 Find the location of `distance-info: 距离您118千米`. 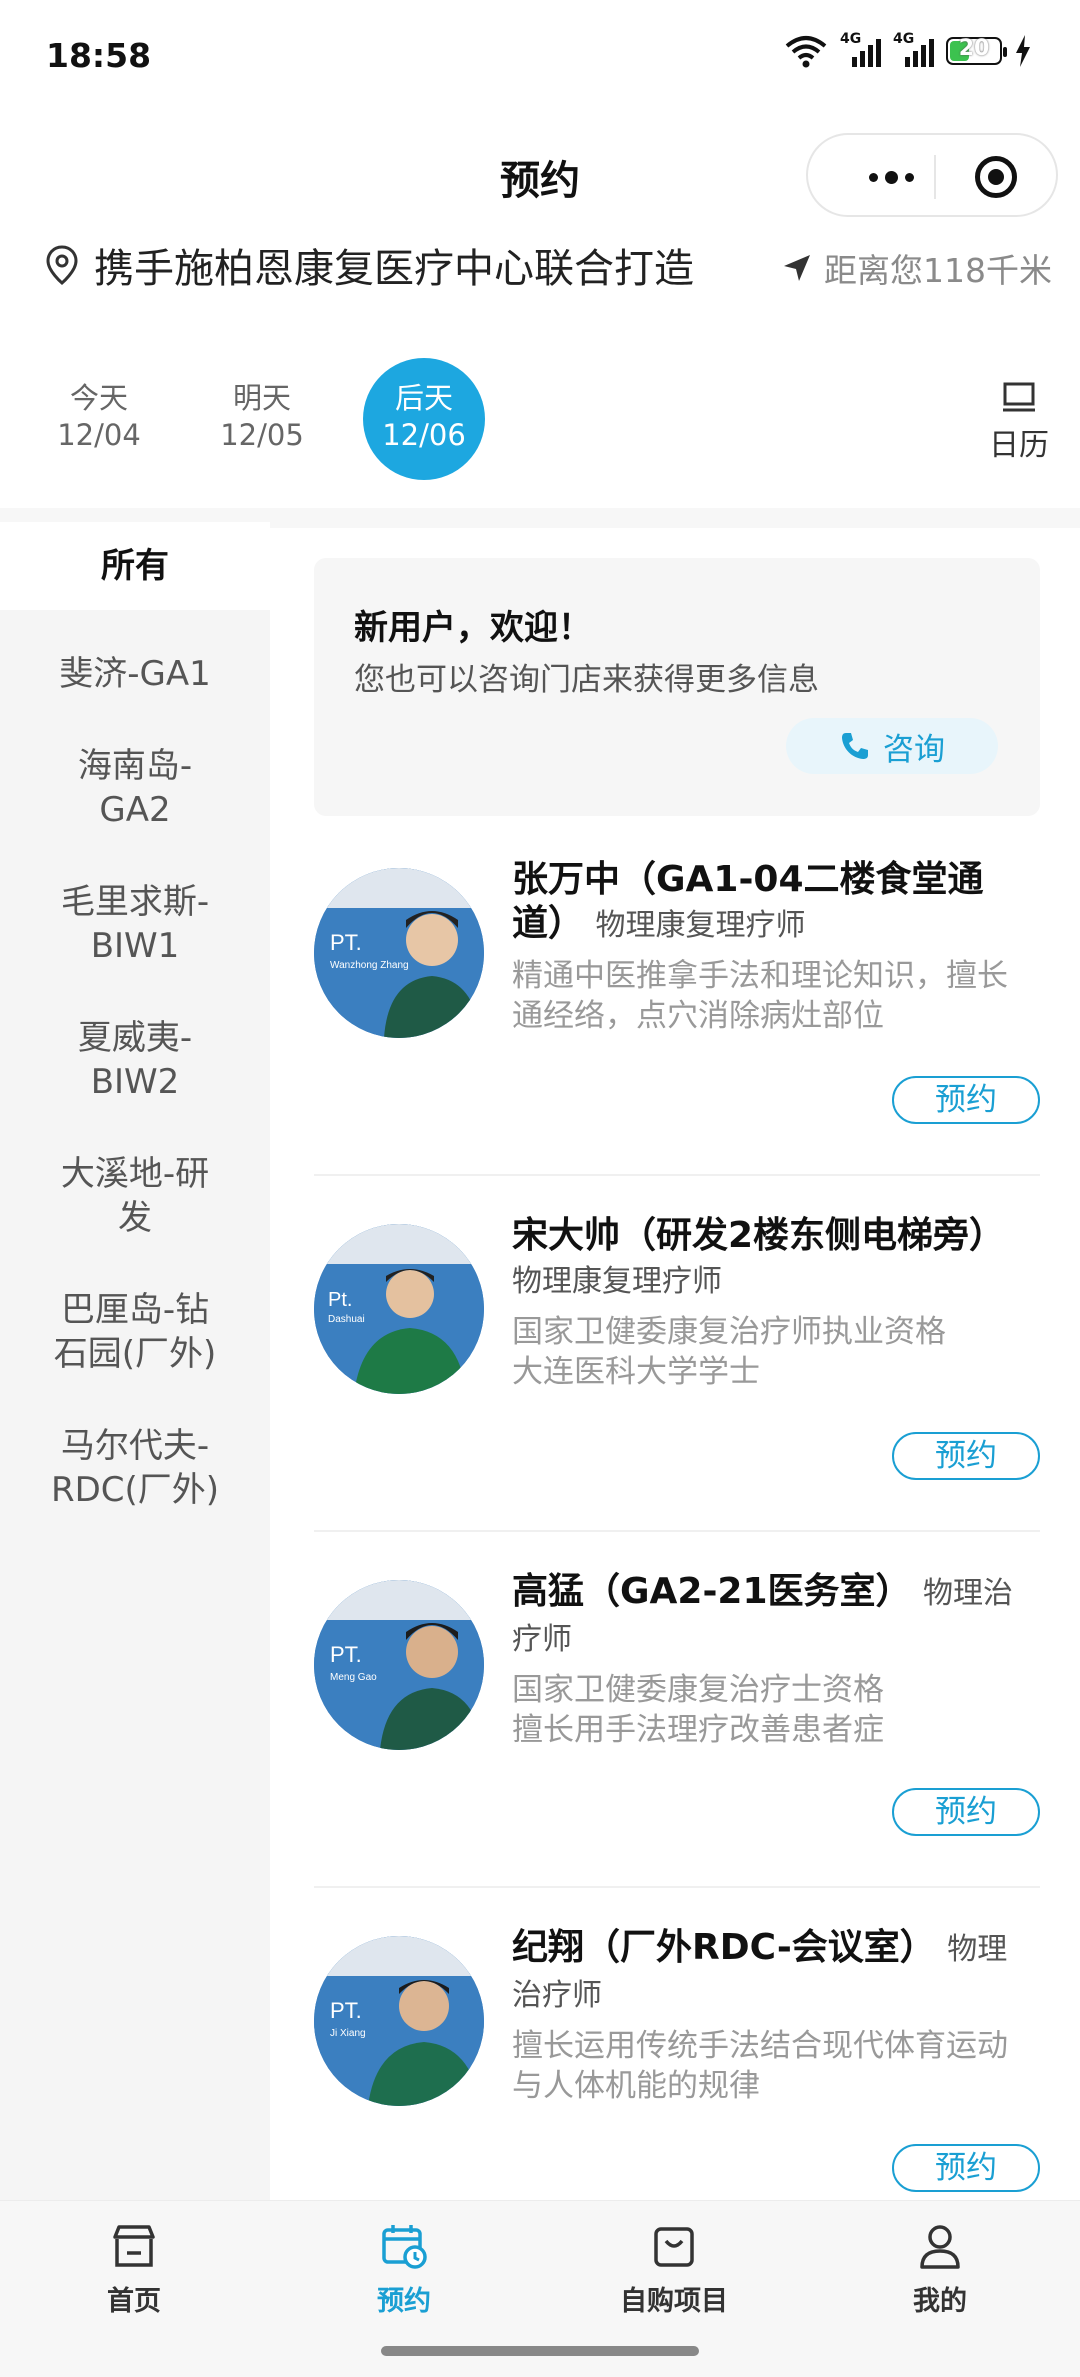

distance-info: 距离您118千米 is located at coordinates (917, 268).